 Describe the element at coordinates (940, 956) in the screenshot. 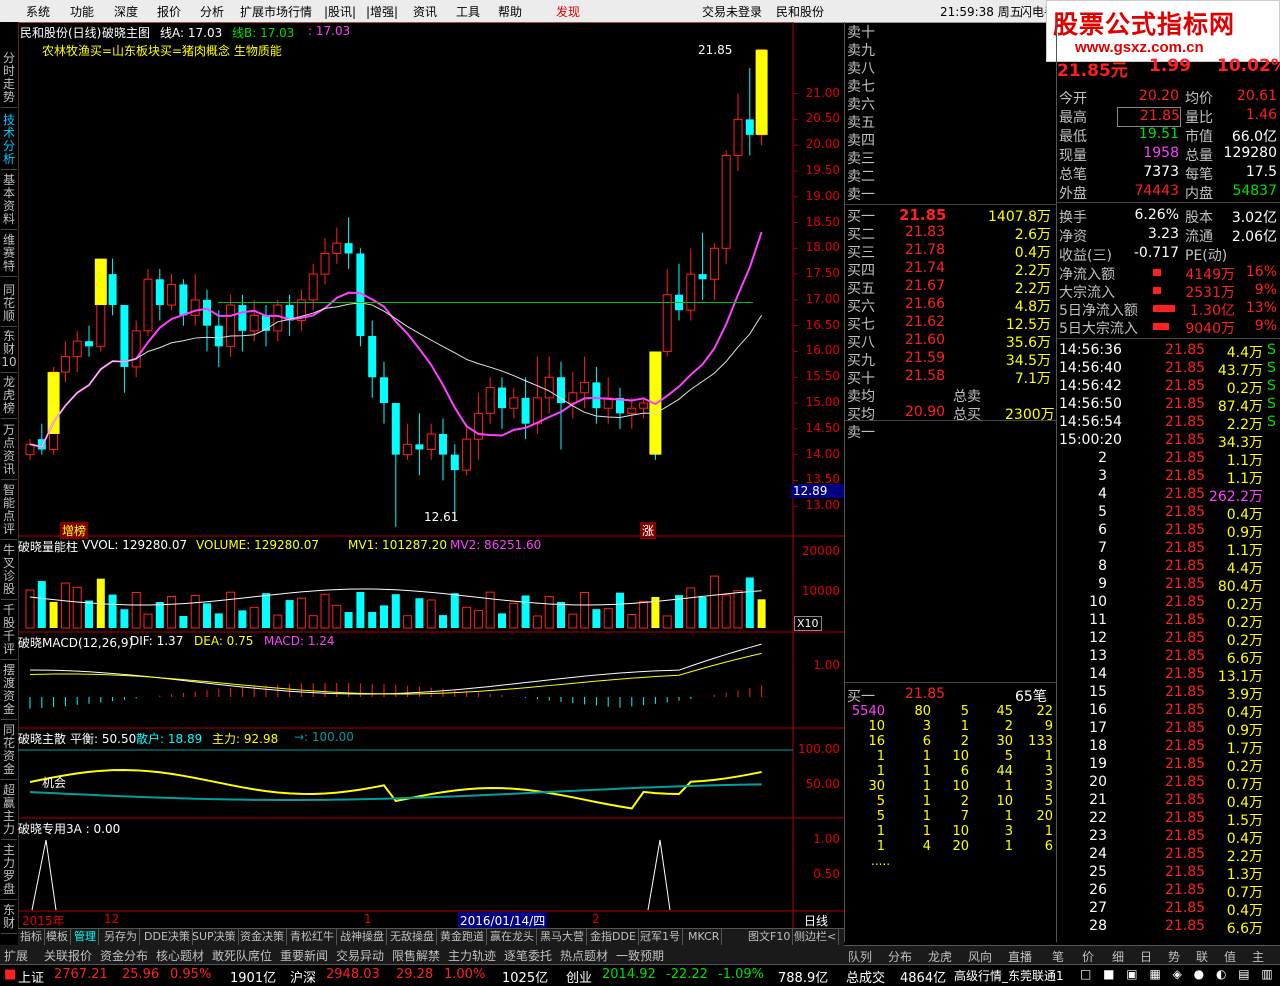

I see `right-tab-2: 龙虎` at that location.